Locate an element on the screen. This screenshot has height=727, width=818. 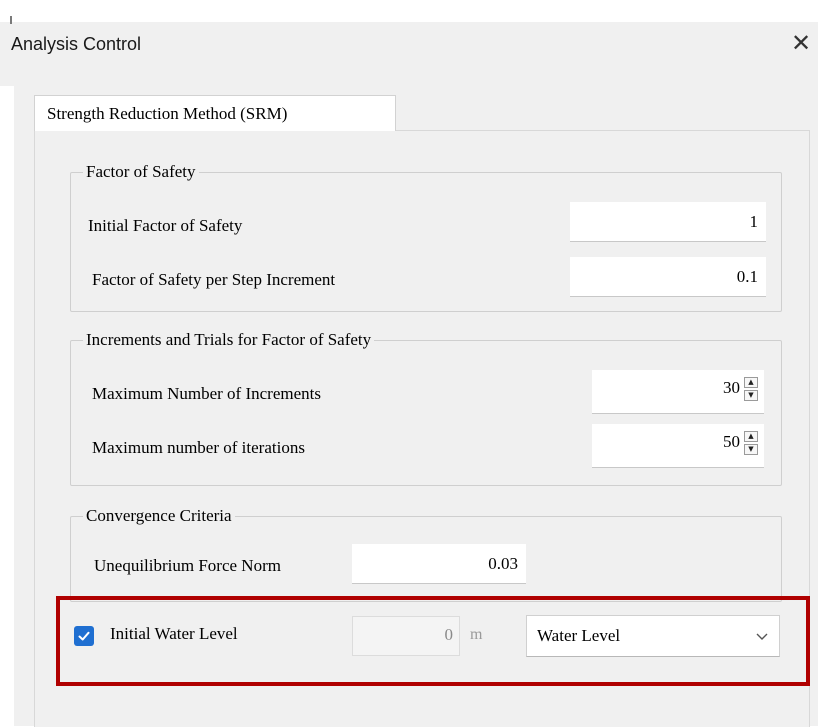
stepper-value: 50 is located at coordinates (731, 441).